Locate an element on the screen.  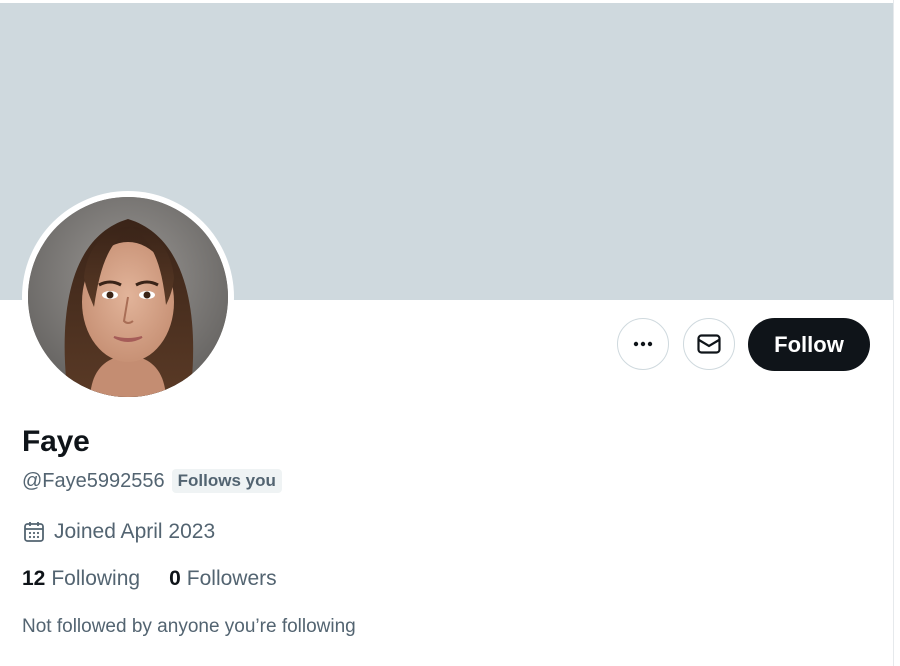
column-border is located at coordinates (896, 333).